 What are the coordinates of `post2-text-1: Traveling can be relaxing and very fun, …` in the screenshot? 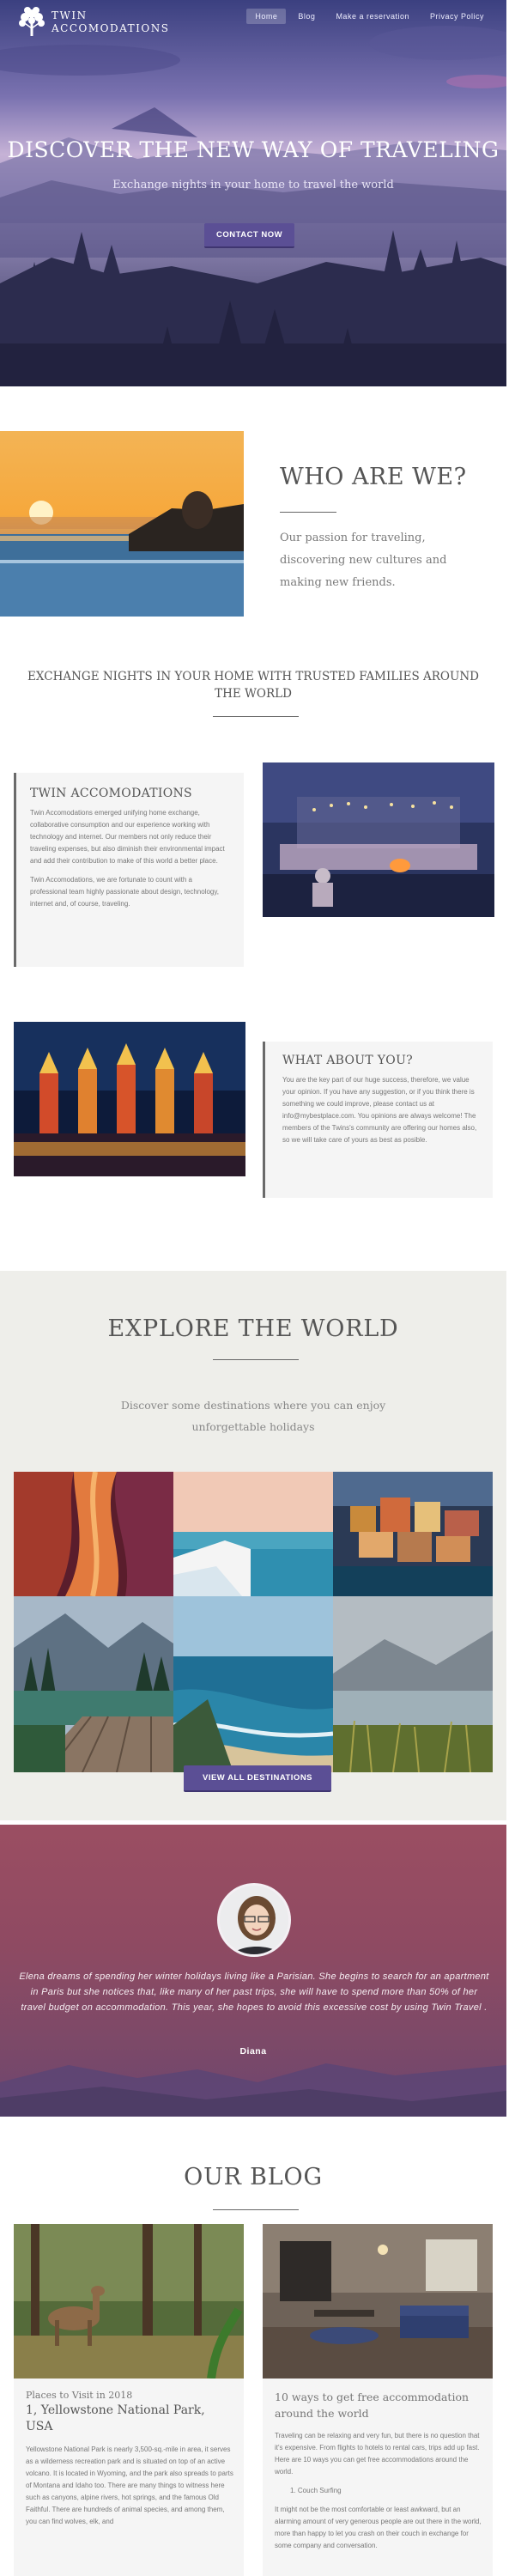 It's located at (377, 2454).